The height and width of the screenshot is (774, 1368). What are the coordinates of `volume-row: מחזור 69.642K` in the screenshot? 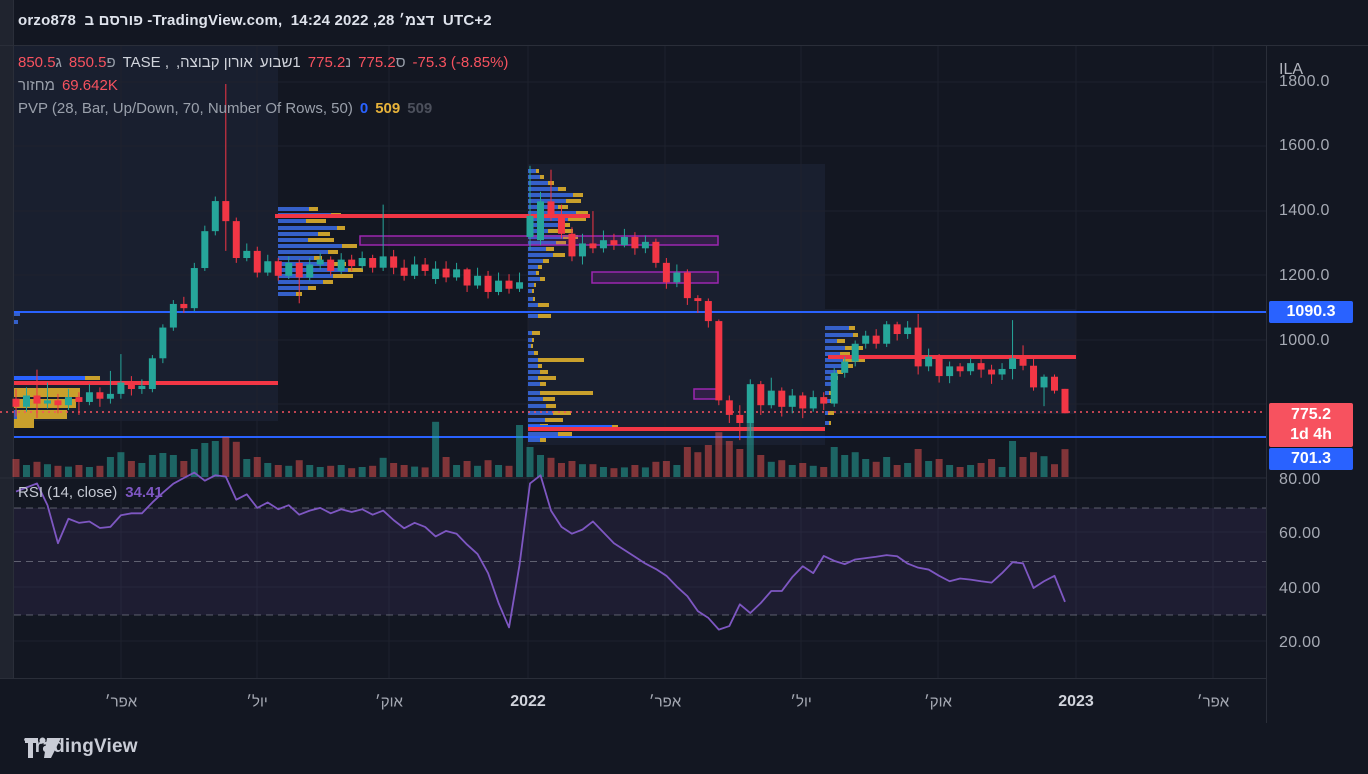 It's located at (263, 85).